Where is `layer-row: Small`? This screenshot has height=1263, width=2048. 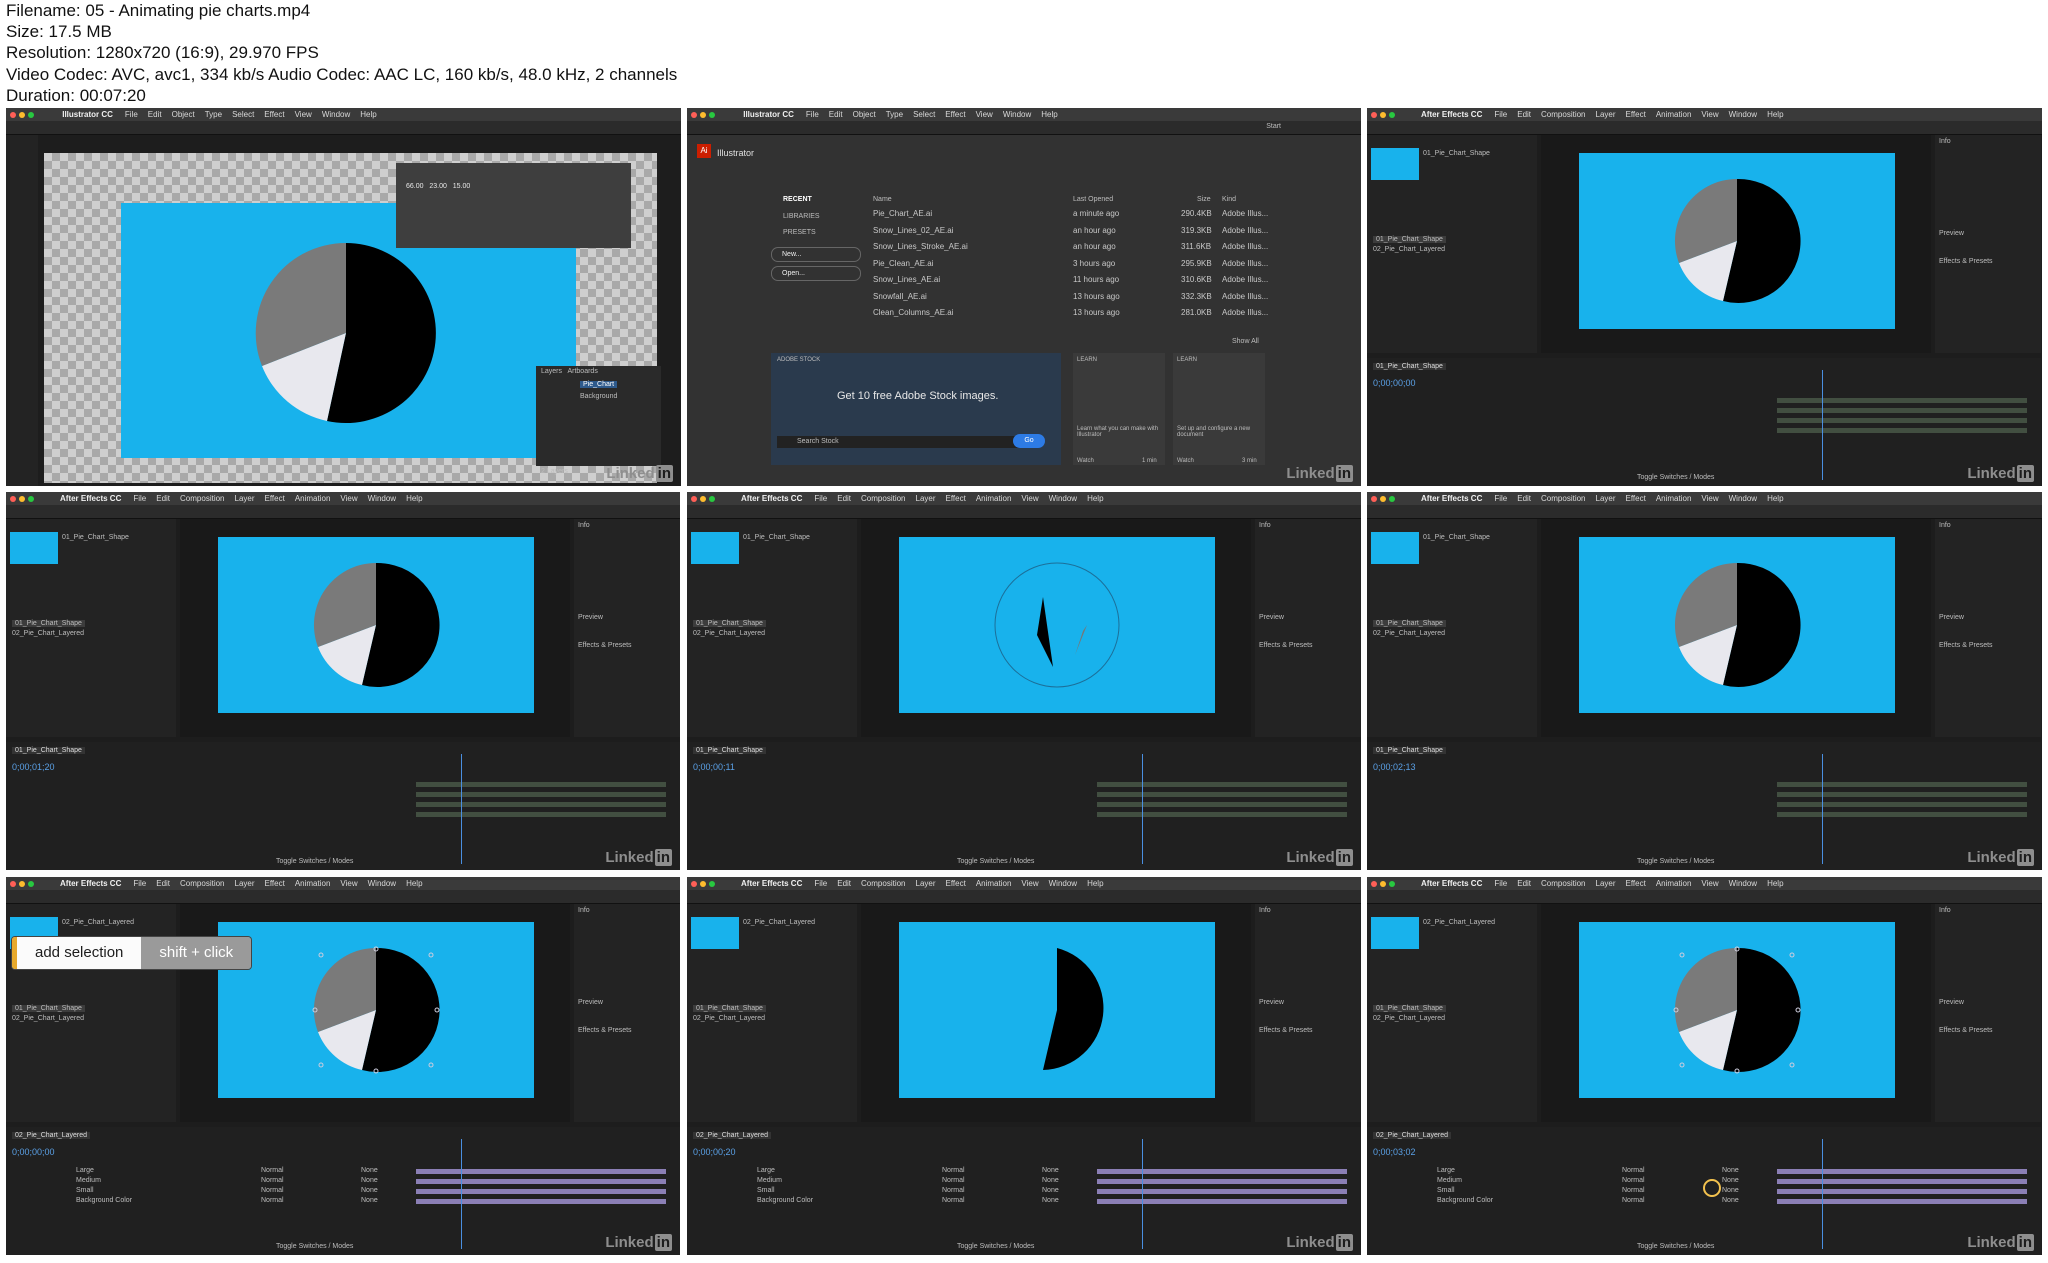 layer-row: Small is located at coordinates (766, 1190).